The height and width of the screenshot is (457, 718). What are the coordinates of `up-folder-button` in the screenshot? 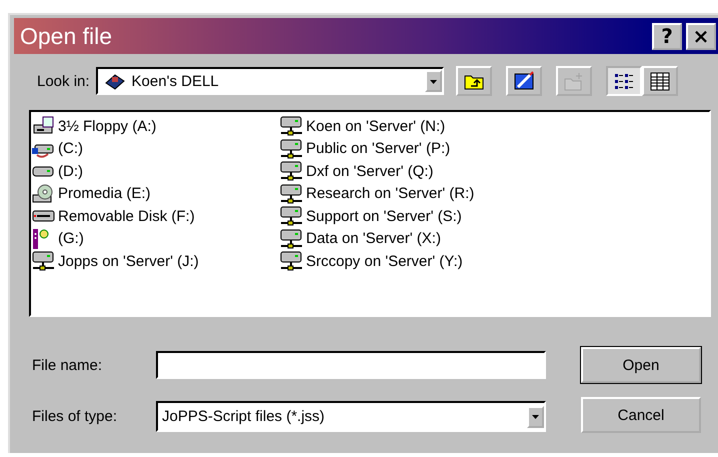 It's located at (474, 81).